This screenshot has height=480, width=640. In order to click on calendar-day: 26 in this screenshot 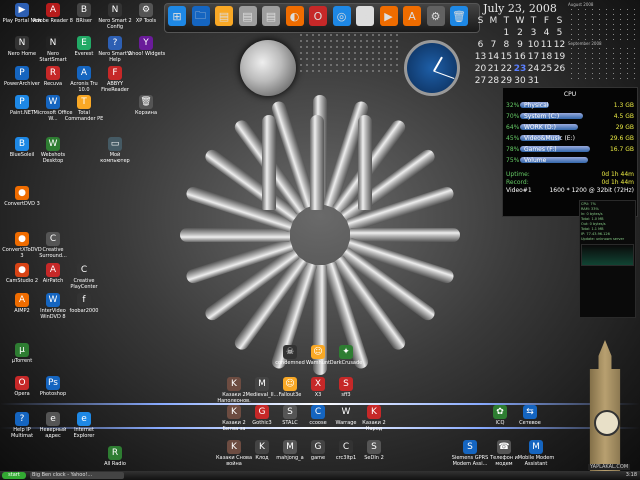, I will do `click(559, 69)`.